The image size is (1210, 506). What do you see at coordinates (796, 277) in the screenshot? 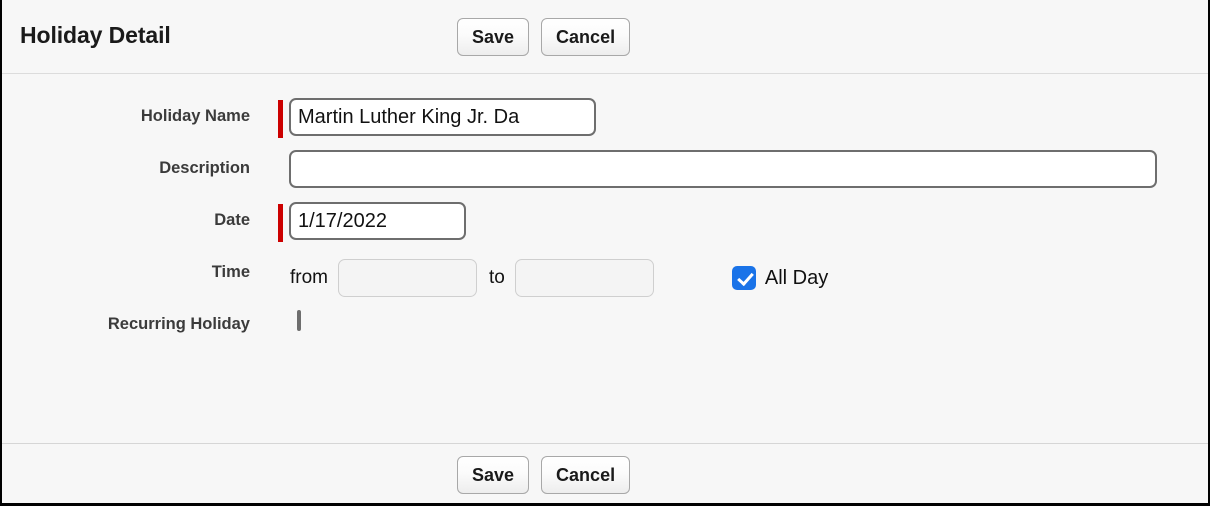
I see `all-day-label: All Day` at bounding box center [796, 277].